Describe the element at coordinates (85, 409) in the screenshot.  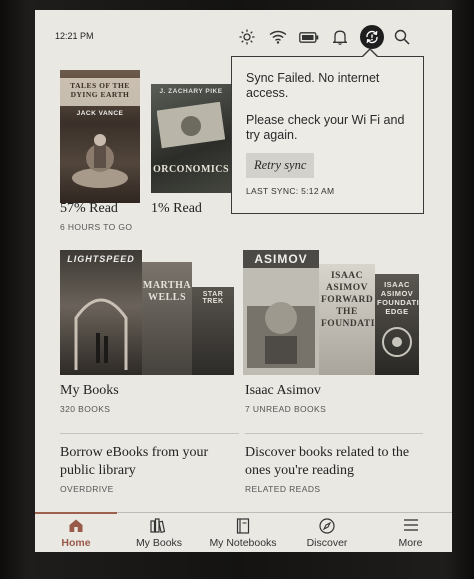
I see `collection-count-1: 320 BOOKS` at that location.